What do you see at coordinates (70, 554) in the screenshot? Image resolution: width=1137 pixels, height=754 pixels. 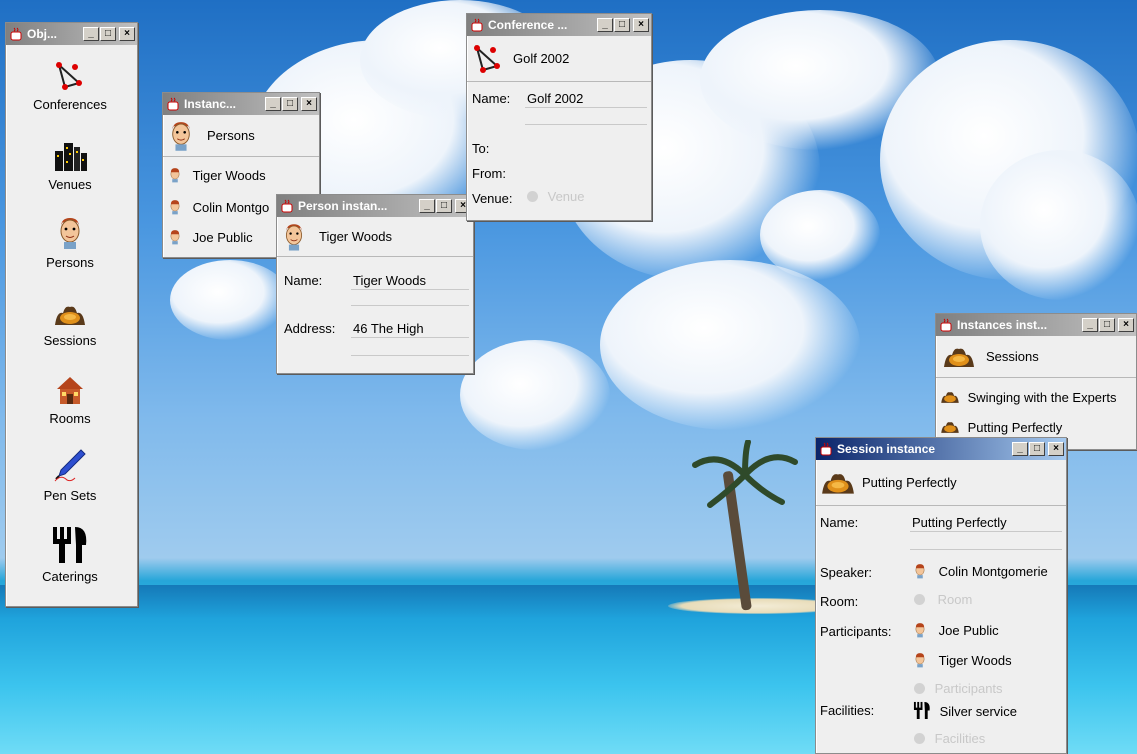 I see `sidebar-item-caterings: Caterings` at bounding box center [70, 554].